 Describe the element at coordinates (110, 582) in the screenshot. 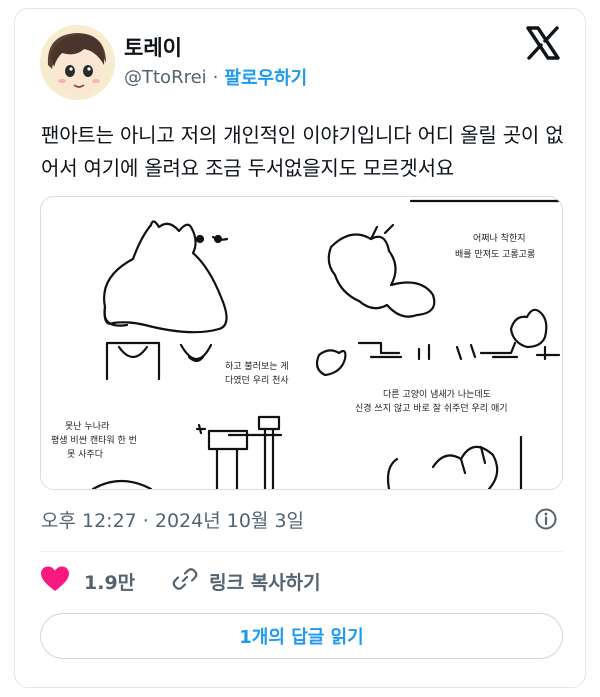

I see `like-count: 1.9만` at that location.